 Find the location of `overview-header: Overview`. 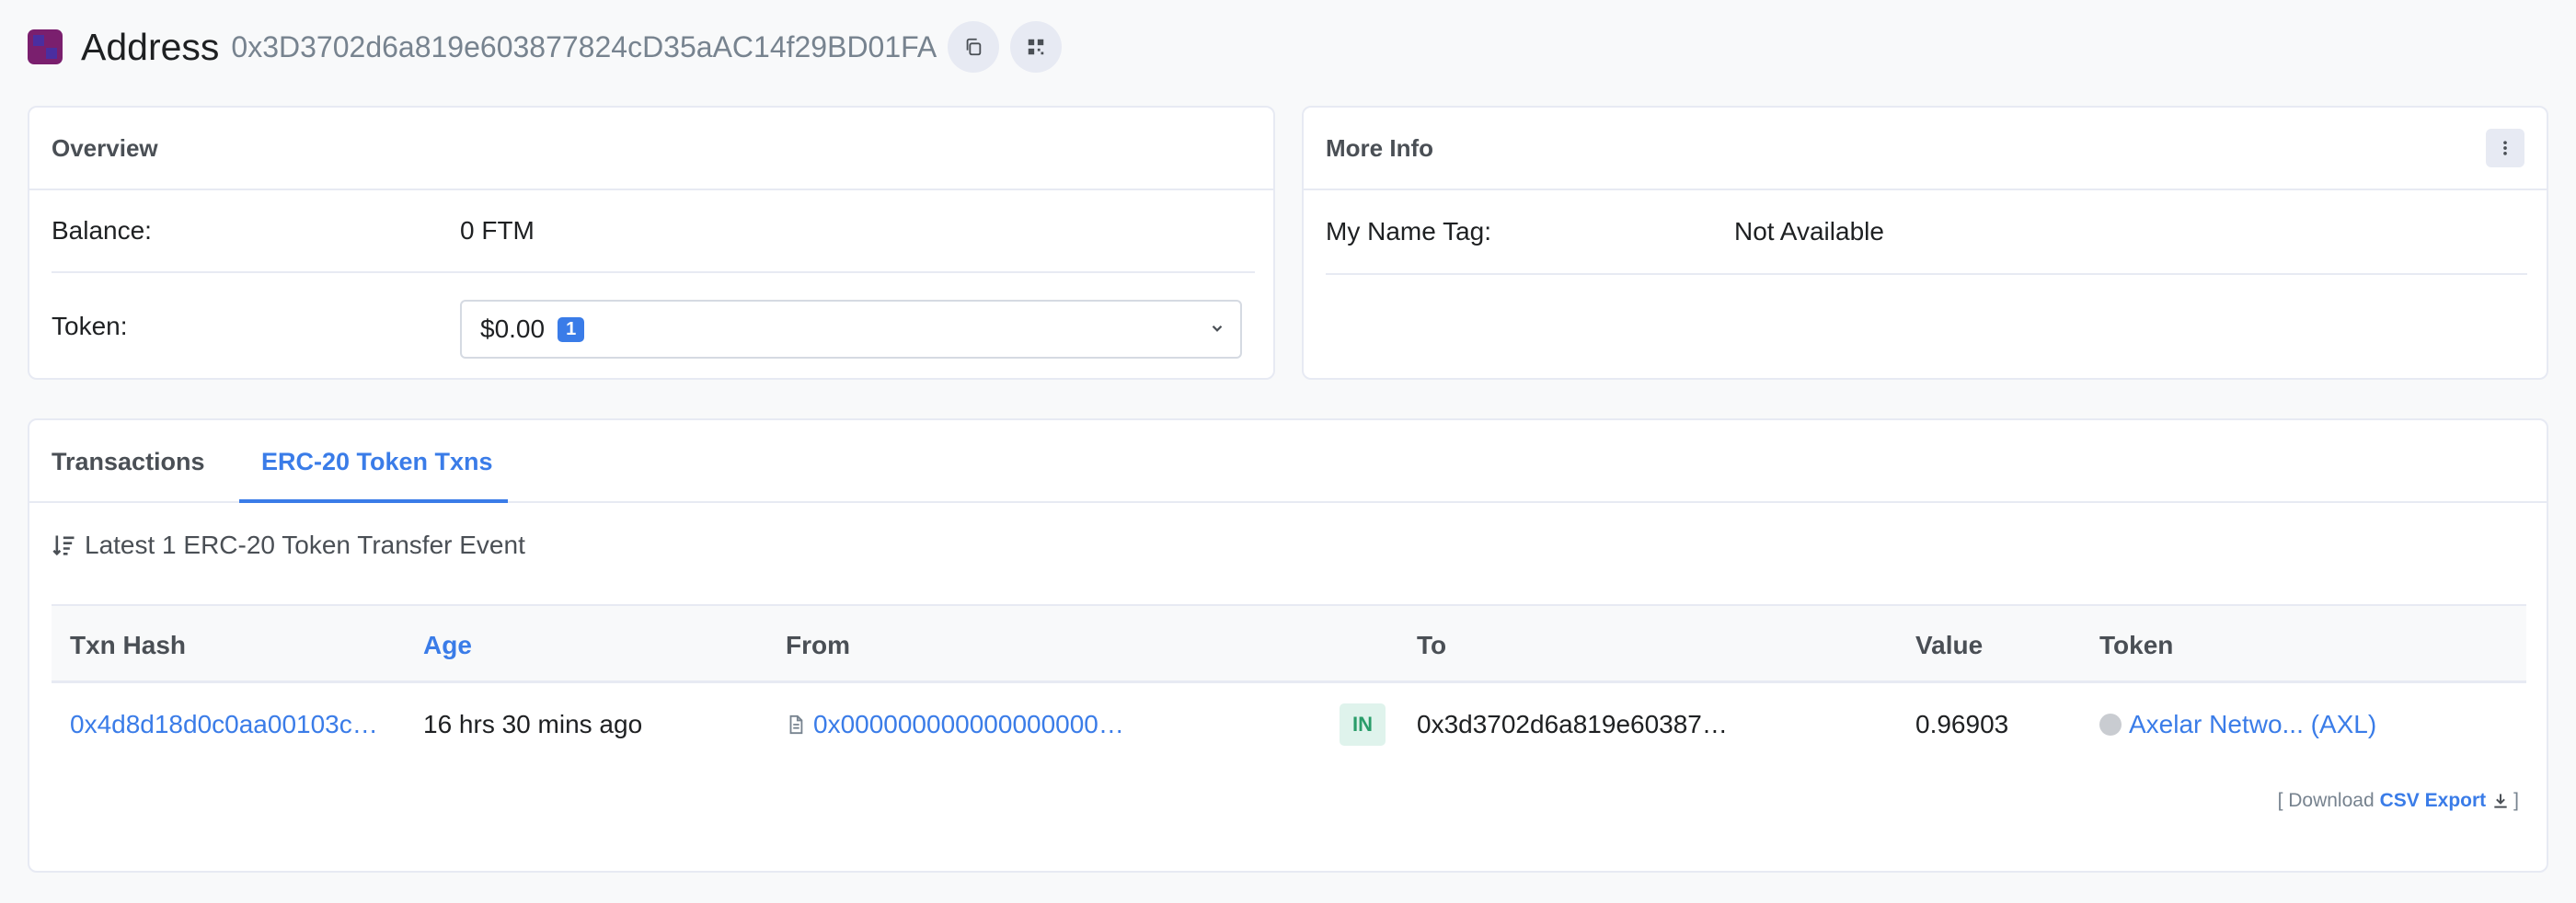

overview-header: Overview is located at coordinates (651, 149).